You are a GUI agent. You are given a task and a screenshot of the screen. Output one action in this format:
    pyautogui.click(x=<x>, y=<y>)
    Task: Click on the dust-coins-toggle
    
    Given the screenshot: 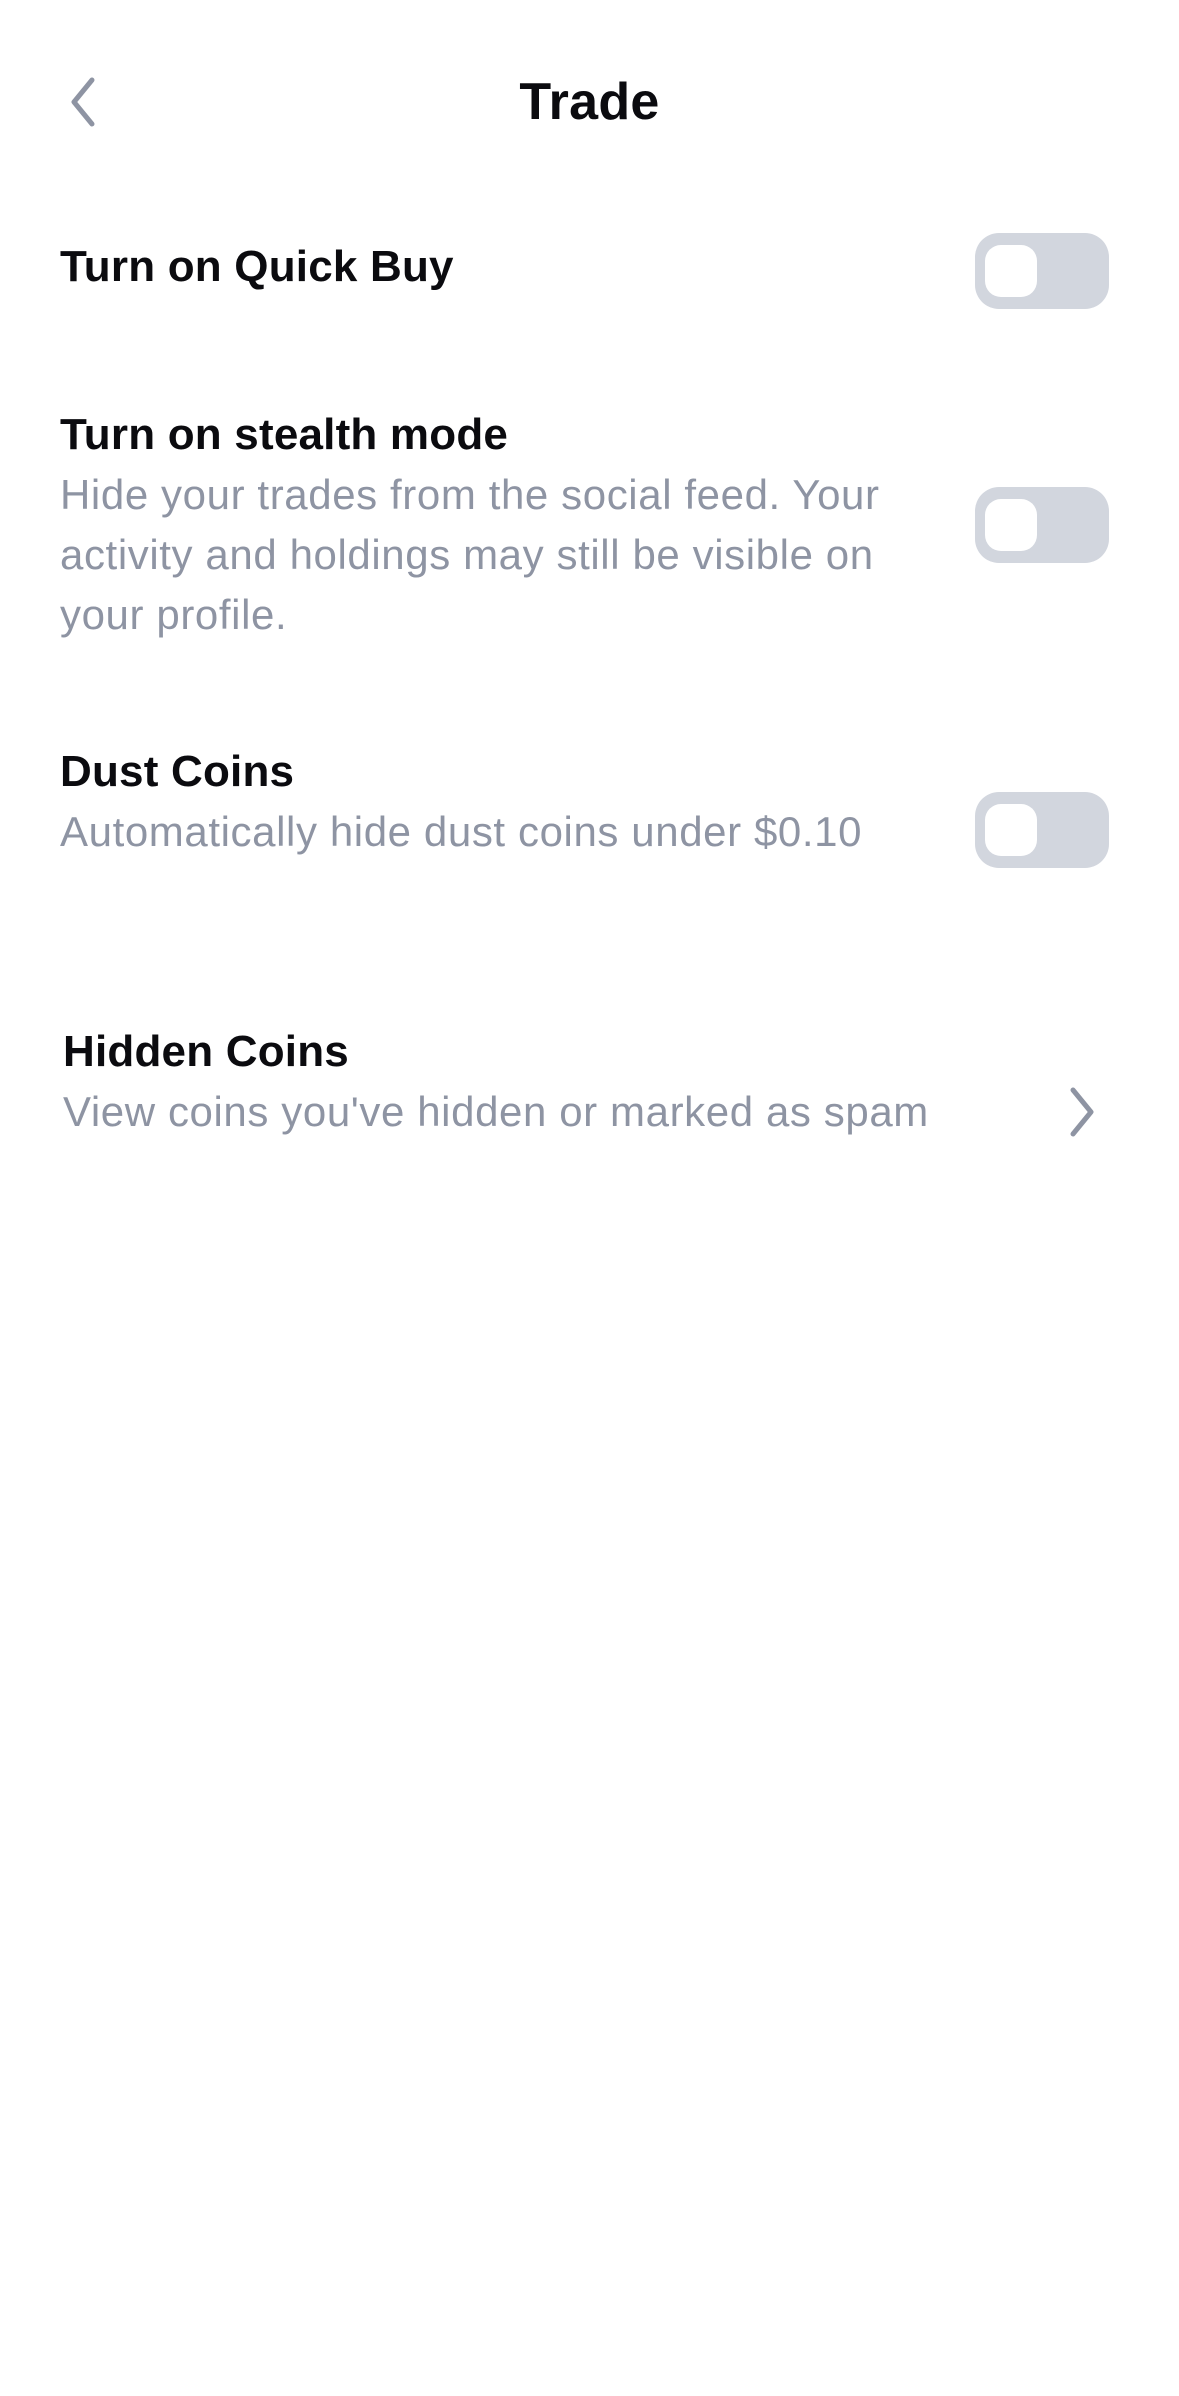 What is the action you would take?
    pyautogui.click(x=1042, y=830)
    